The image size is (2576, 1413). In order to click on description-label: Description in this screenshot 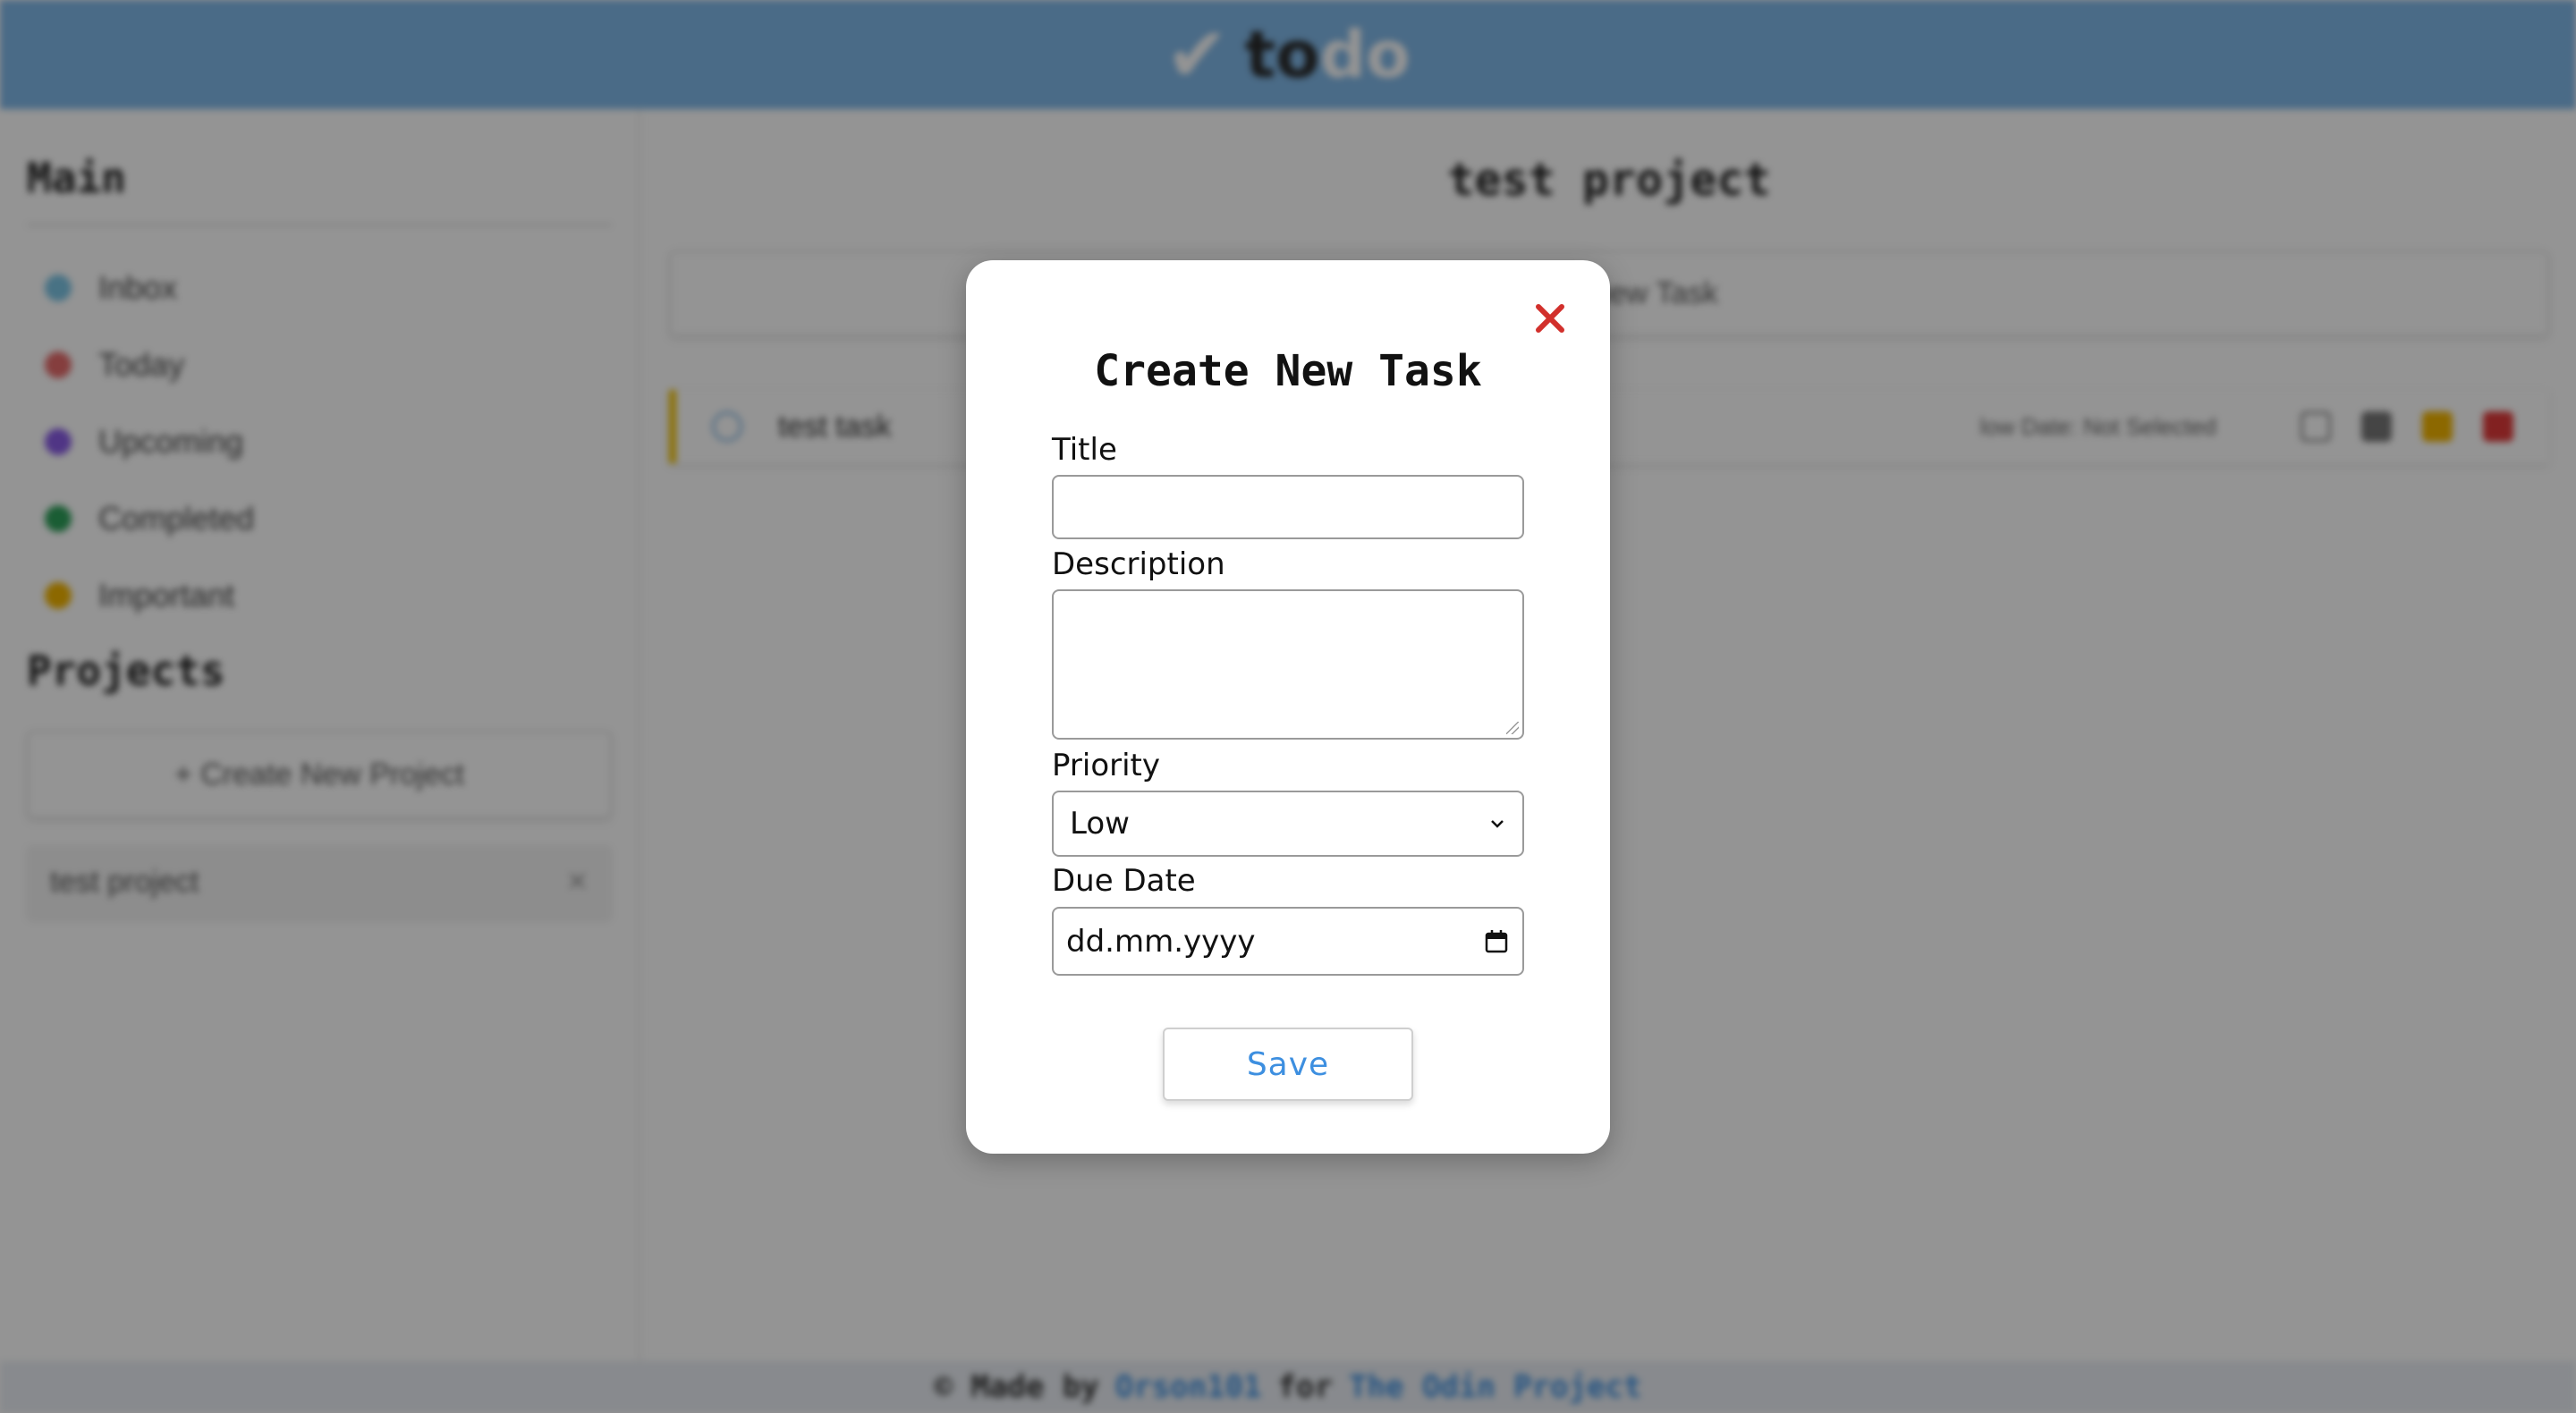, I will do `click(1138, 564)`.